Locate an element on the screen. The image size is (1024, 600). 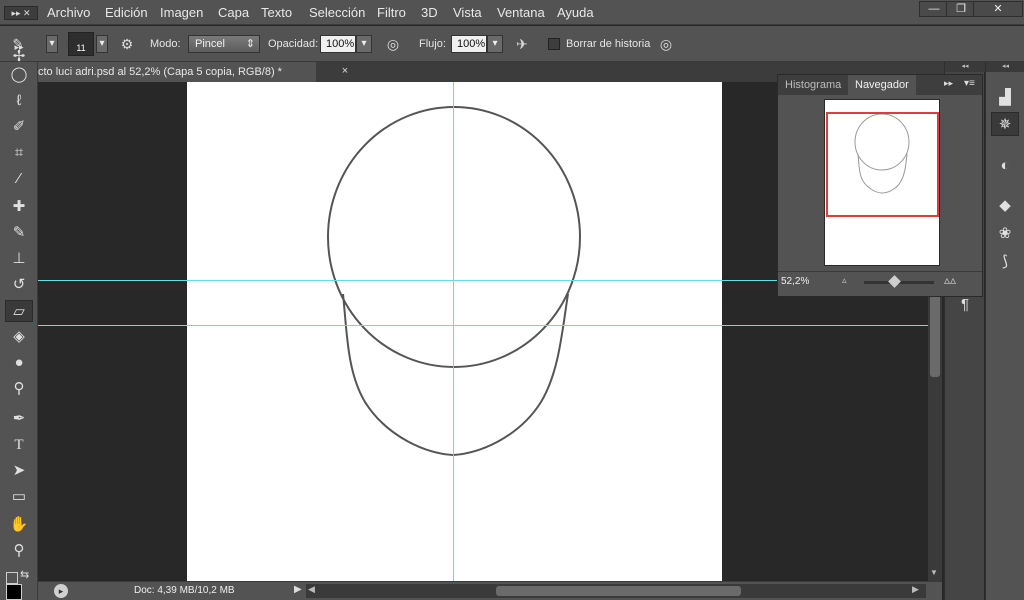
navigator-panel: Histograma Navegador ▸▸ ▾≡ 52,2% ▵ ▵▵ is located at coordinates (880, 185).